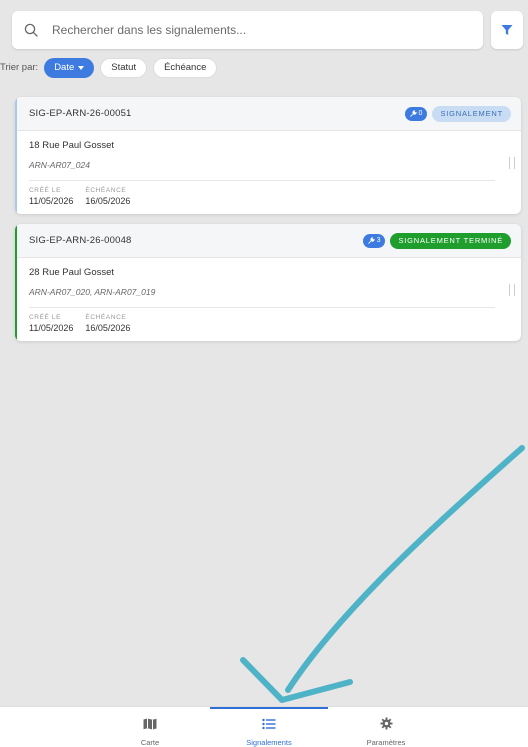  Describe the element at coordinates (81, 67) in the screenshot. I see `caret-down-icon` at that location.